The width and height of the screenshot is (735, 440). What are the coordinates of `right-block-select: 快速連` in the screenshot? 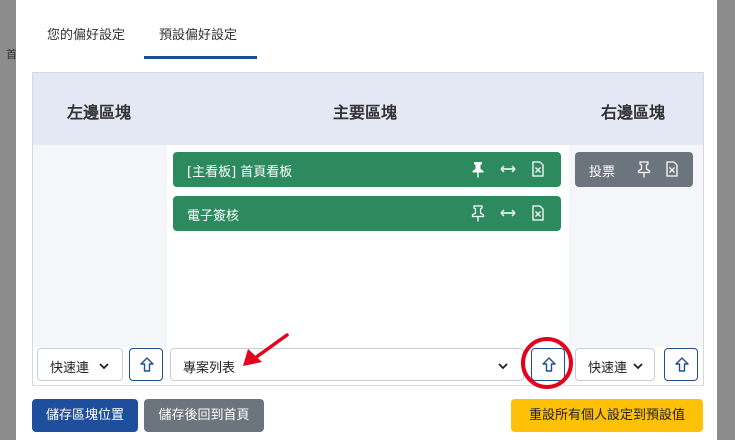 It's located at (615, 364).